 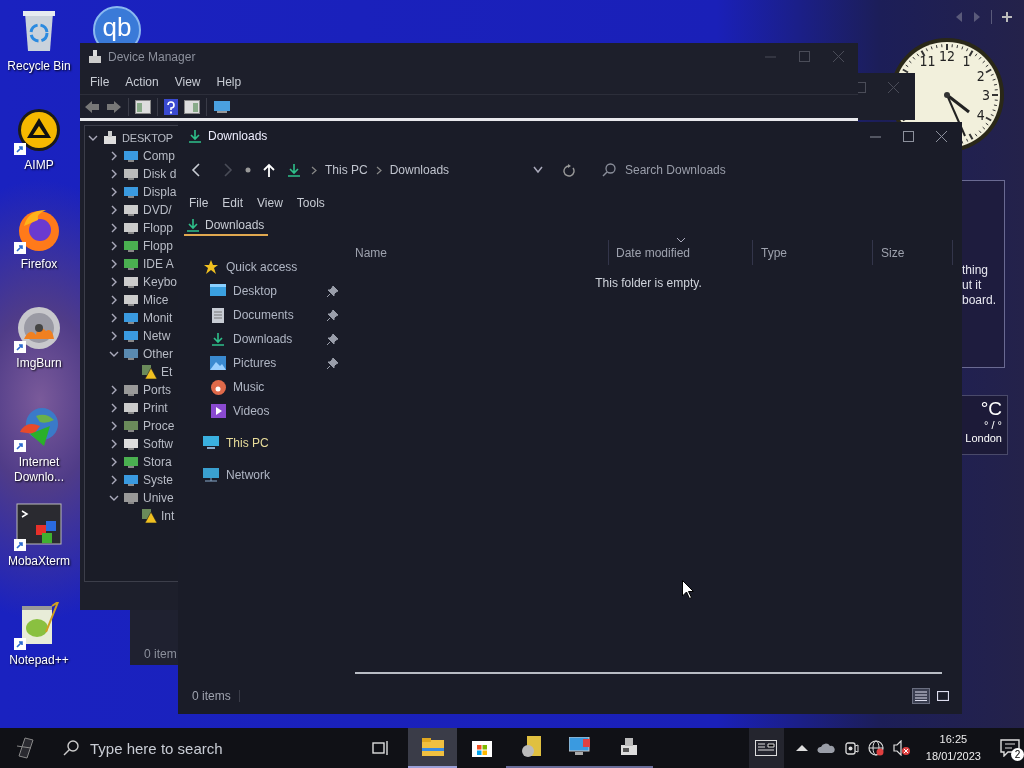 What do you see at coordinates (158, 444) in the screenshot?
I see `tree-item-label: Softw` at bounding box center [158, 444].